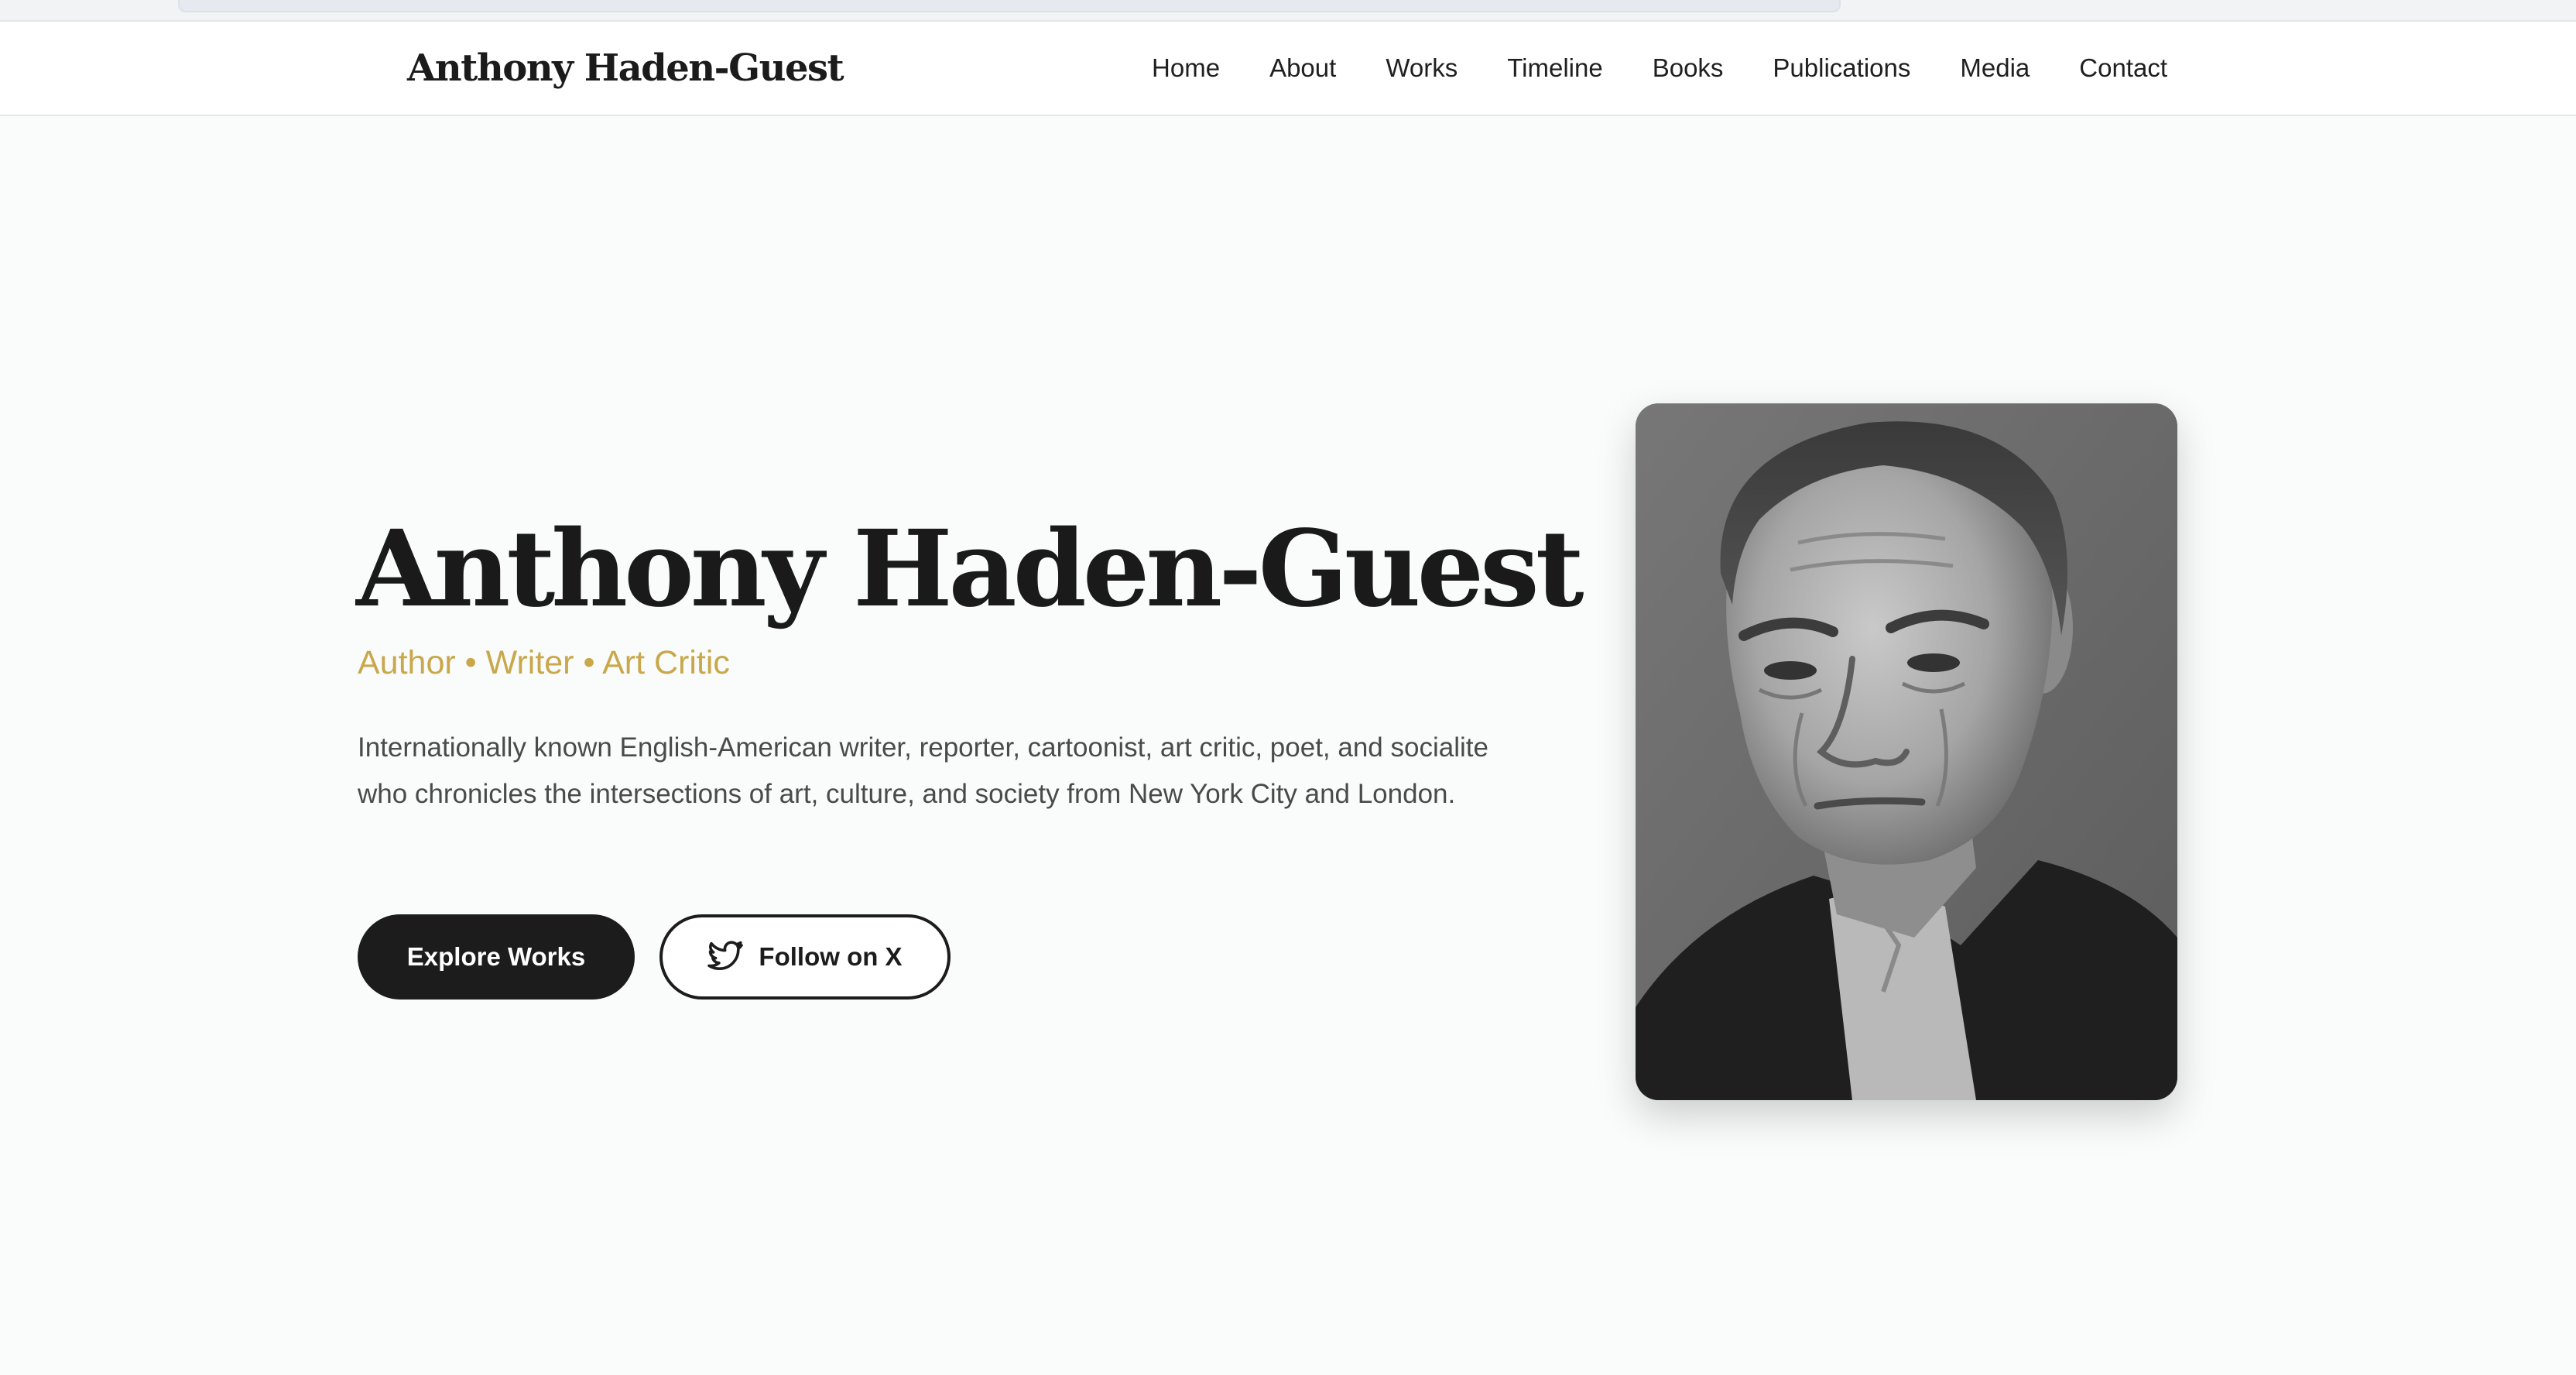  Describe the element at coordinates (2123, 68) in the screenshot. I see `nav-contact: Contact` at that location.